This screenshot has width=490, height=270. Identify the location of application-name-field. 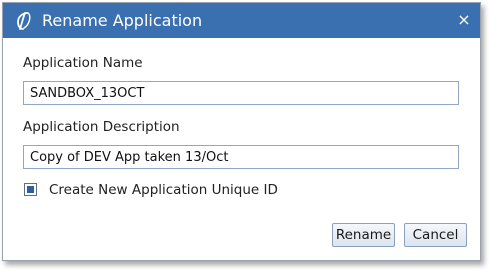
(241, 93).